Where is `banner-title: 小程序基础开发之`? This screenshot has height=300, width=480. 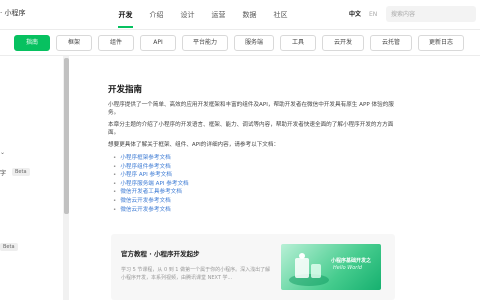 banner-title: 小程序基础开发之 is located at coordinates (351, 261).